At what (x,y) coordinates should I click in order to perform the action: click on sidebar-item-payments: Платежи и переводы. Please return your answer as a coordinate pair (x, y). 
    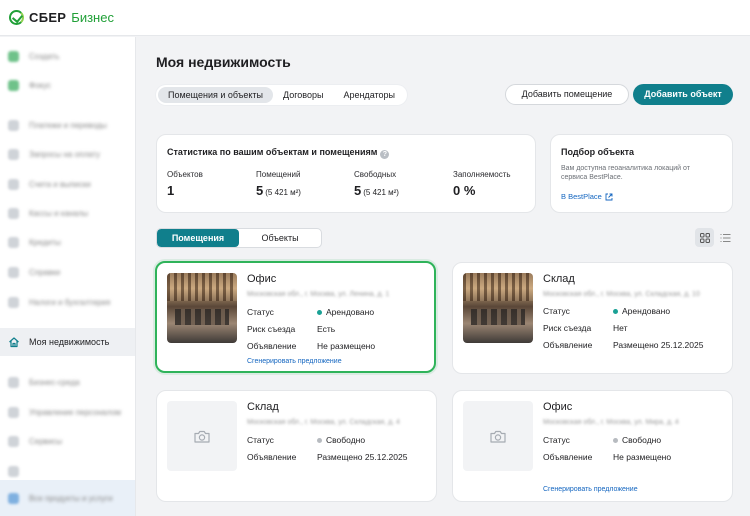
    Looking at the image, I should click on (67, 125).